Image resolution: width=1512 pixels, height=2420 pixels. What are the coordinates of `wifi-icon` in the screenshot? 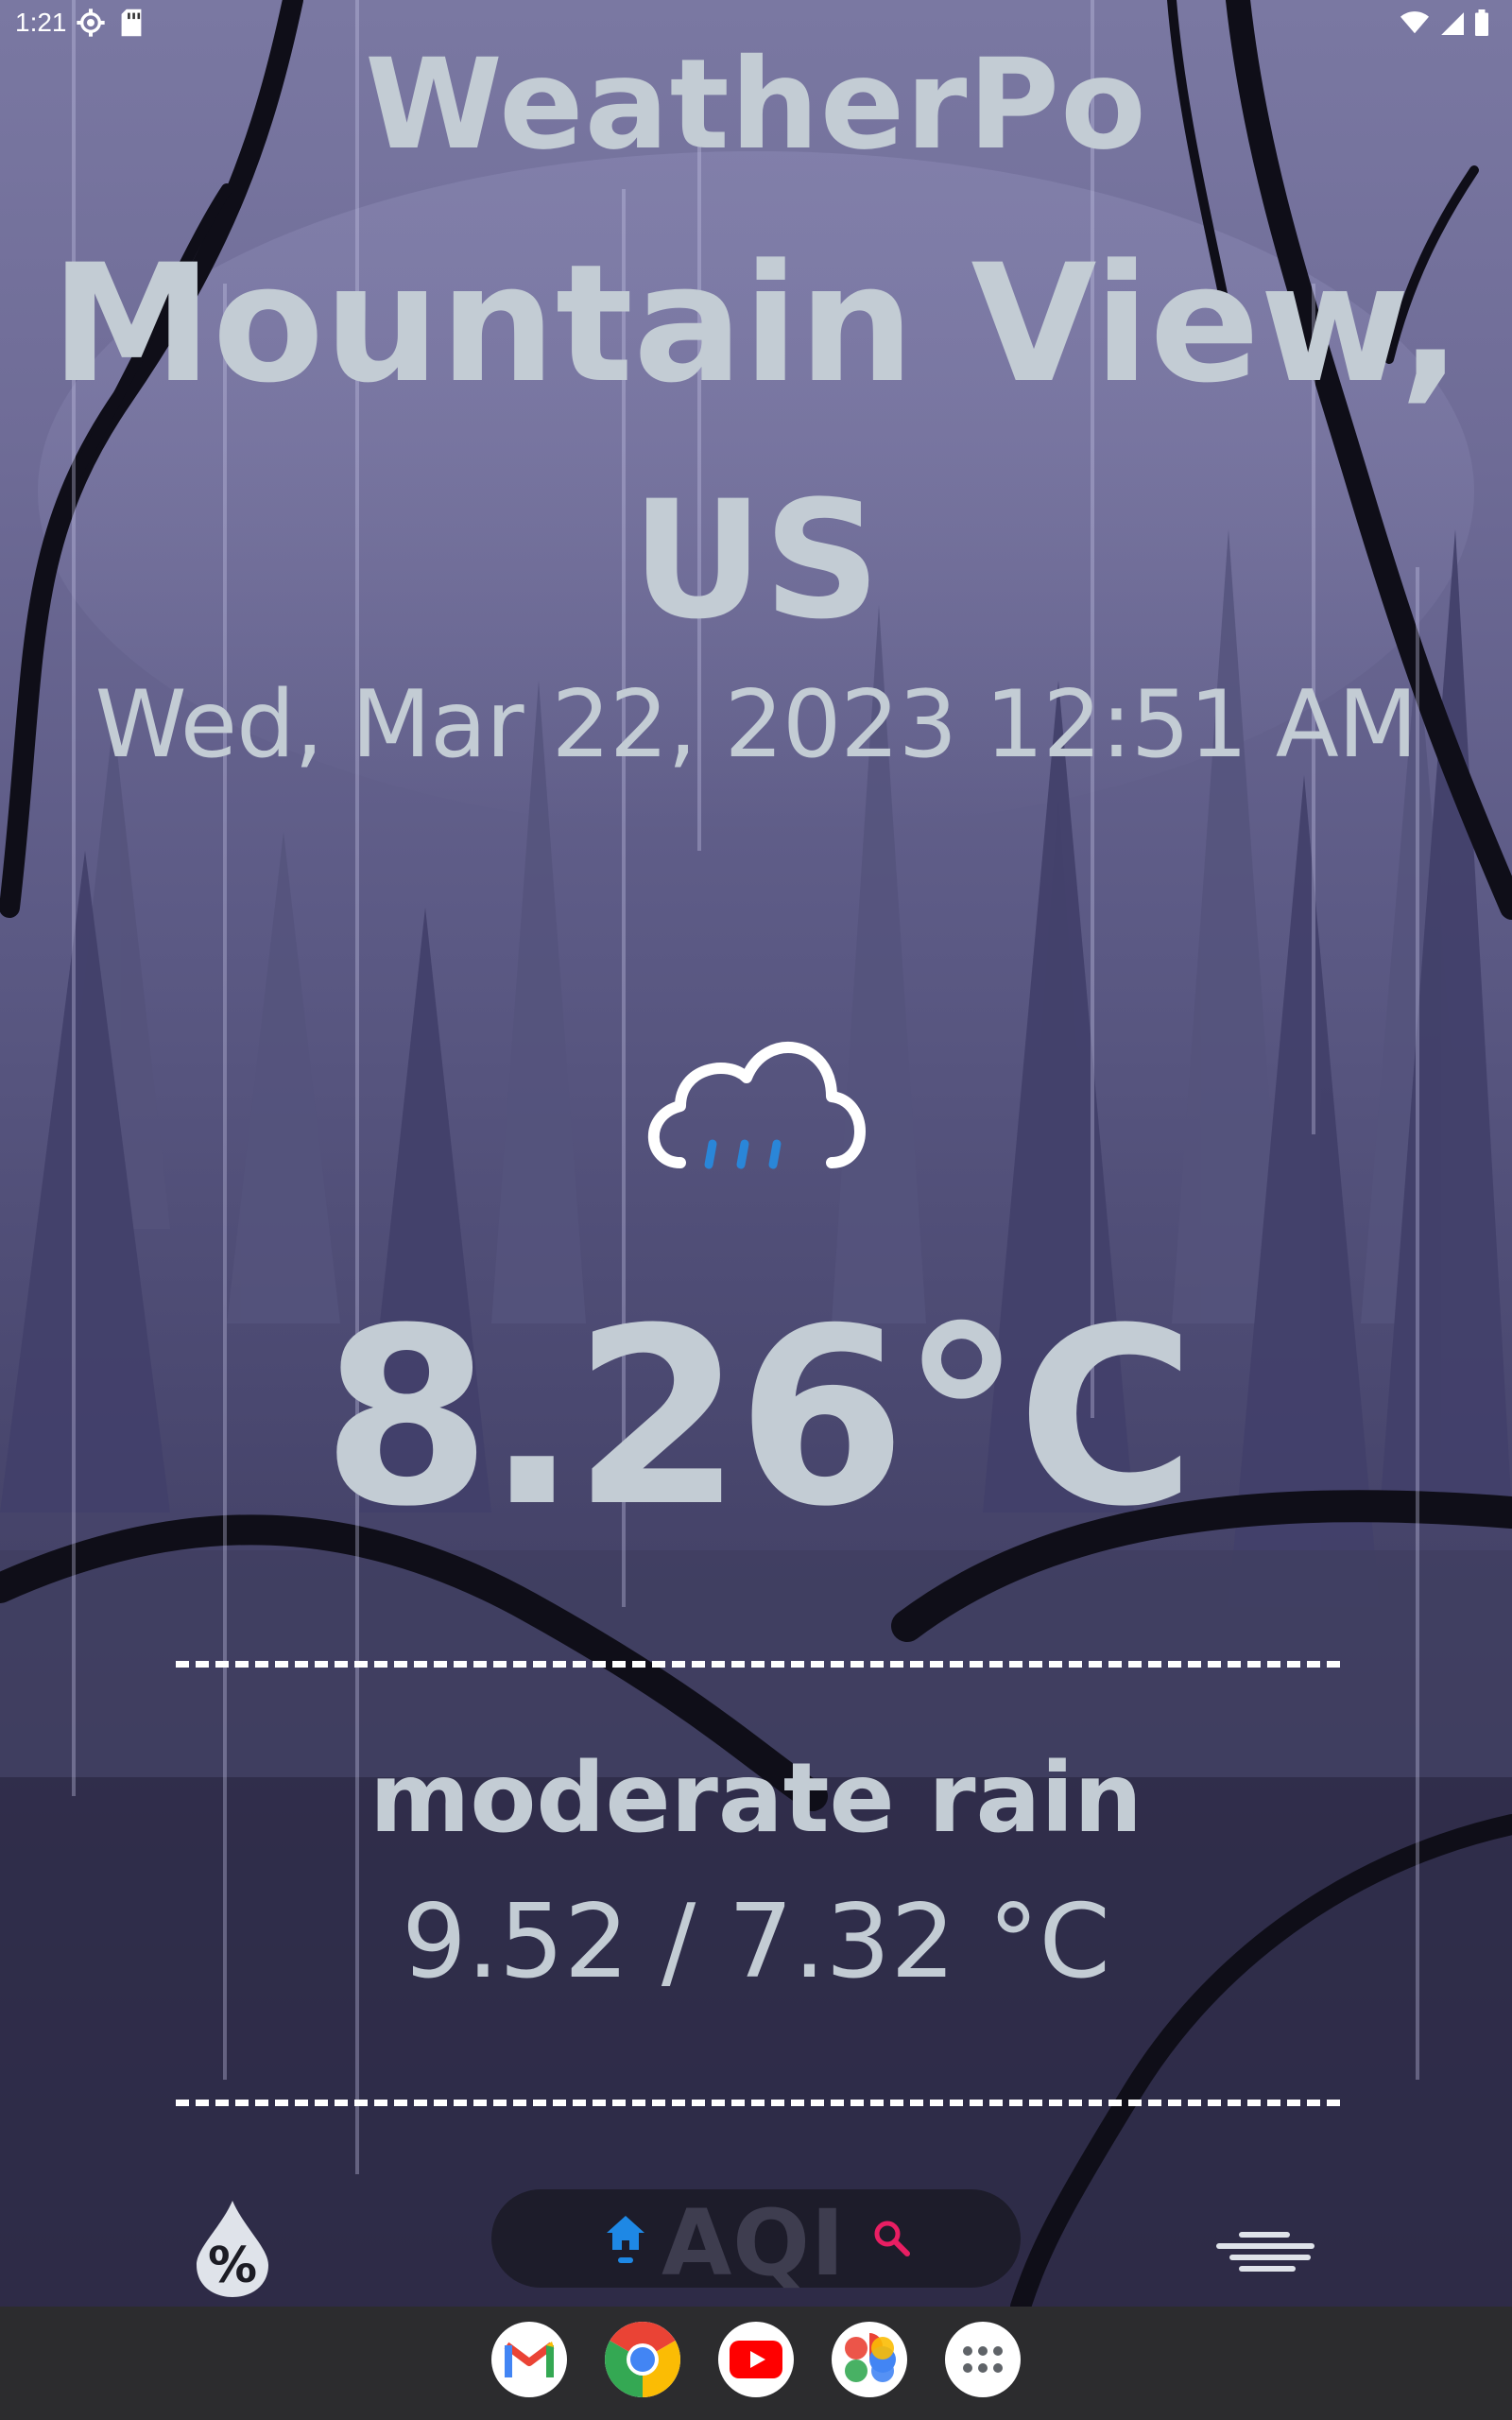 It's located at (1414, 22).